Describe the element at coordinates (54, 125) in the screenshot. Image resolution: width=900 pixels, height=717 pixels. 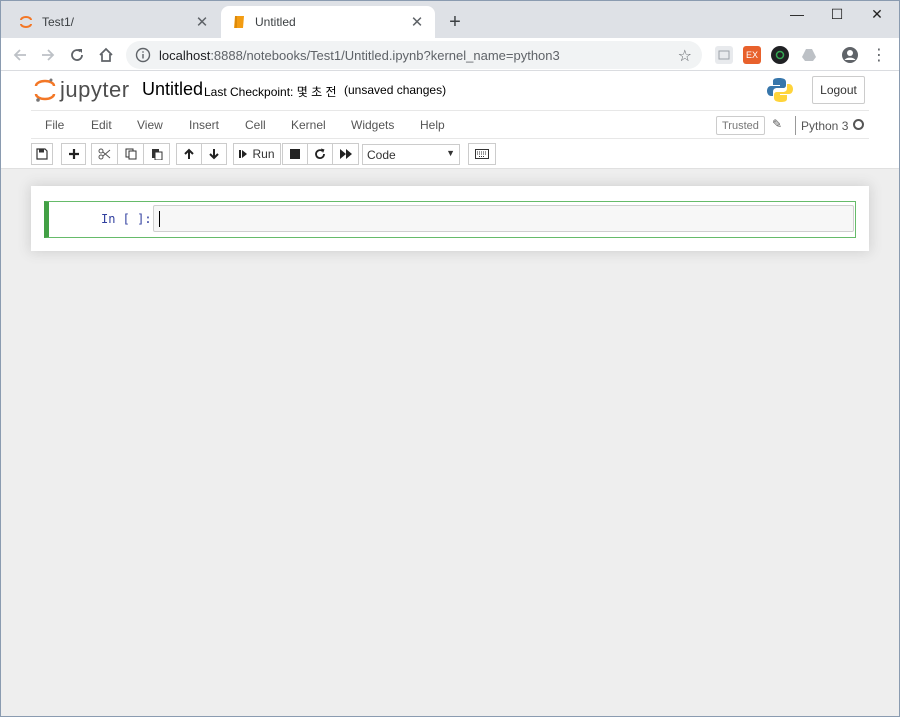
I see `menu-file: File` at that location.